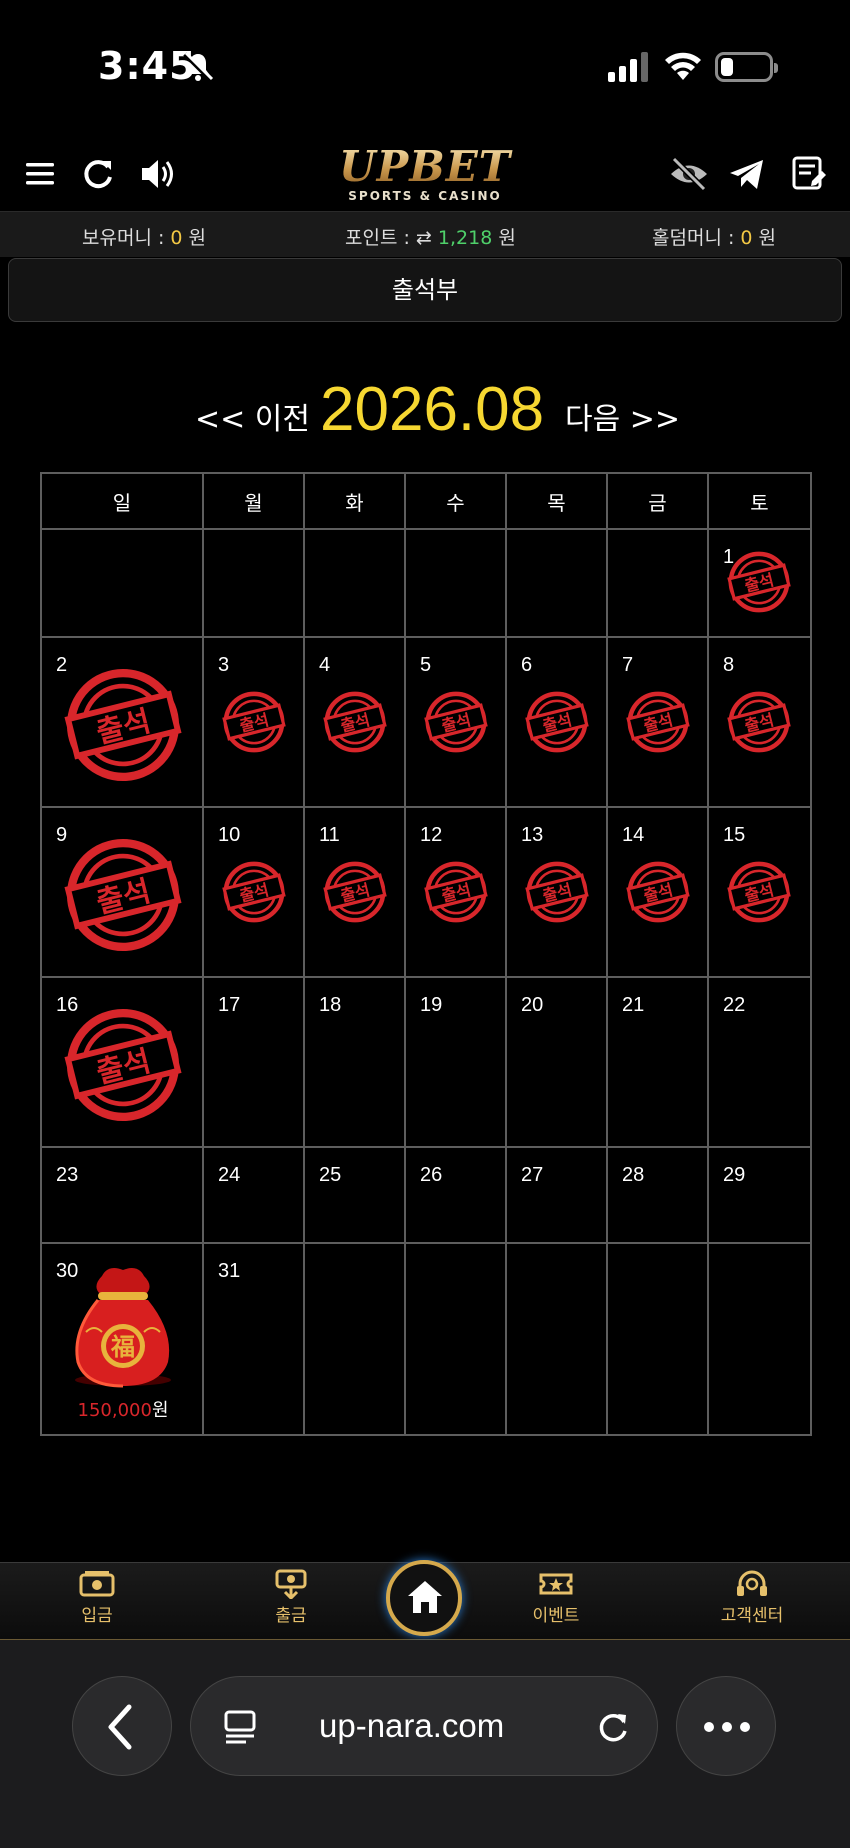 This screenshot has width=850, height=1848. I want to click on browser-more-button, so click(726, 1726).